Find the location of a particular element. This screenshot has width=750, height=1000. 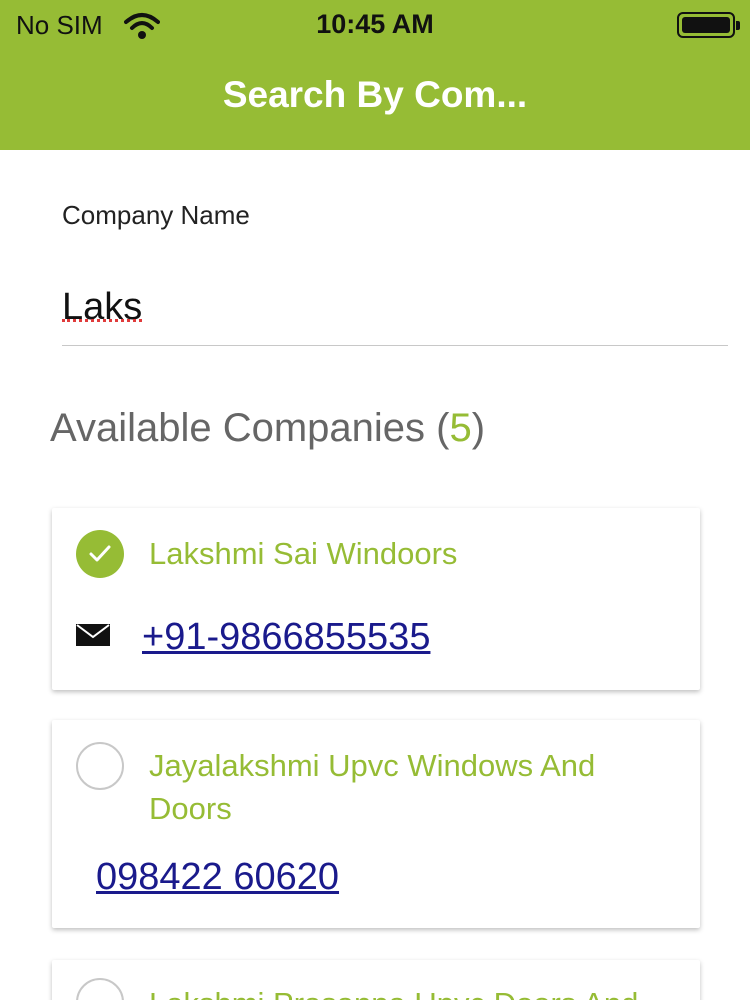

company-name: Lakshmi Sai Windoors is located at coordinates (303, 553).